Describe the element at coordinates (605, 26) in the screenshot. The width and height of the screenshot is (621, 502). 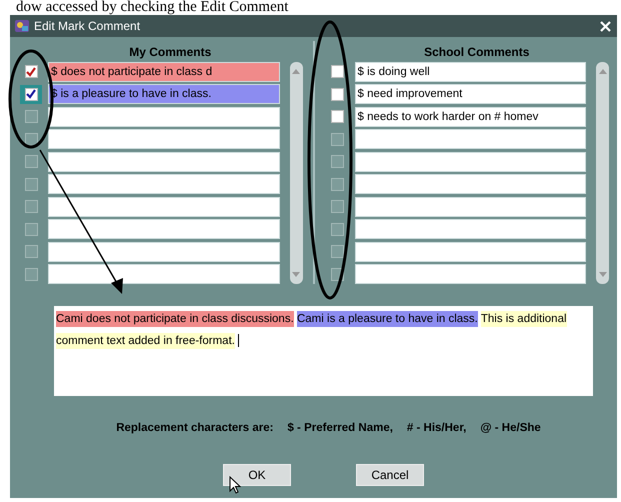
I see `close-icon` at that location.